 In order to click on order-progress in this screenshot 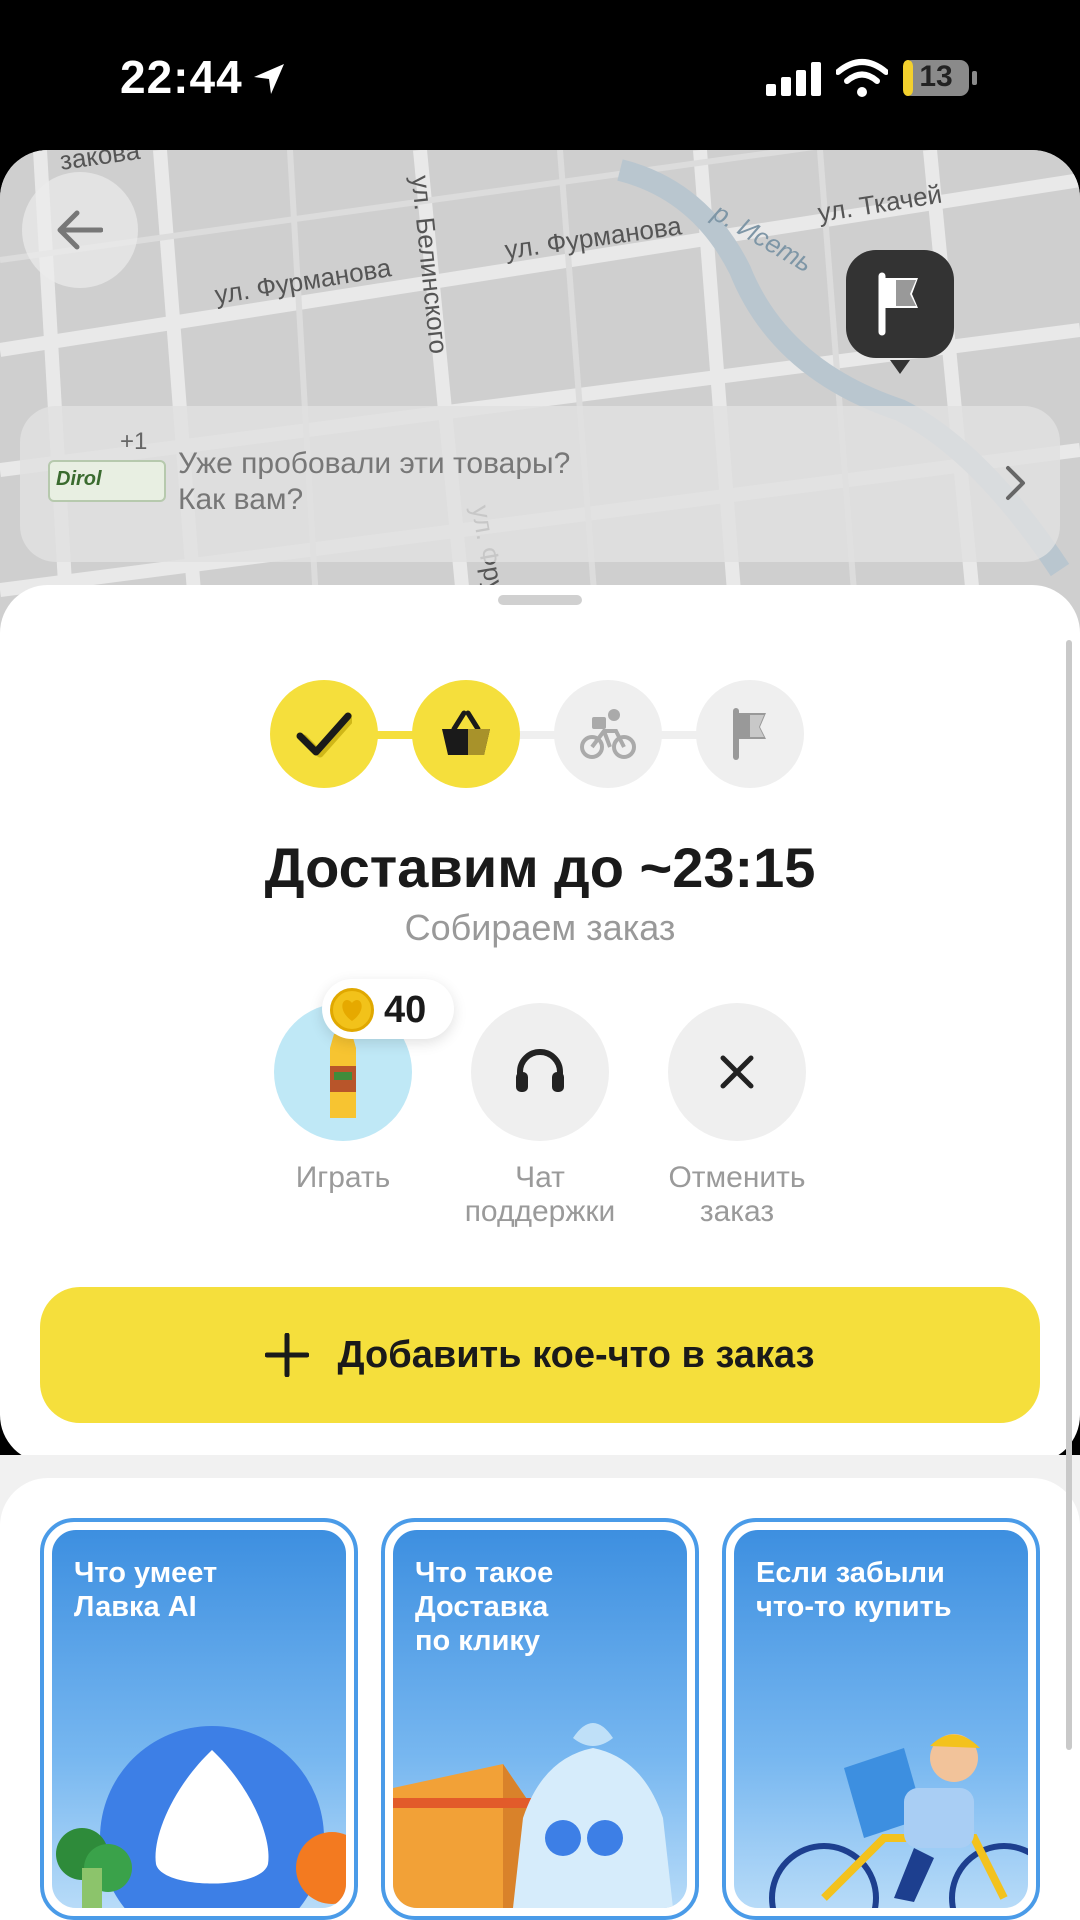, I will do `click(540, 735)`.